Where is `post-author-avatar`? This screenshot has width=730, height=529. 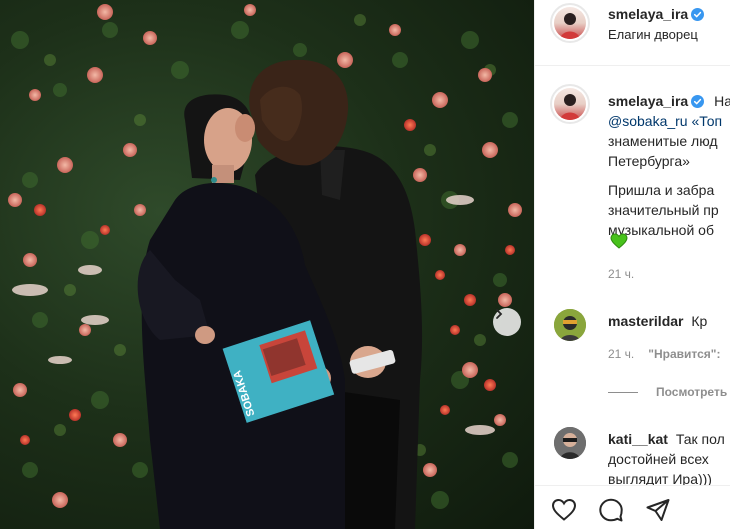 post-author-avatar is located at coordinates (570, 23).